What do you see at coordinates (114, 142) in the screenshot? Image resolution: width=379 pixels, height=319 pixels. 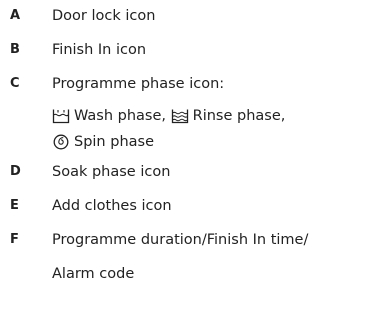 I see `phase-label: Spin phase` at bounding box center [114, 142].